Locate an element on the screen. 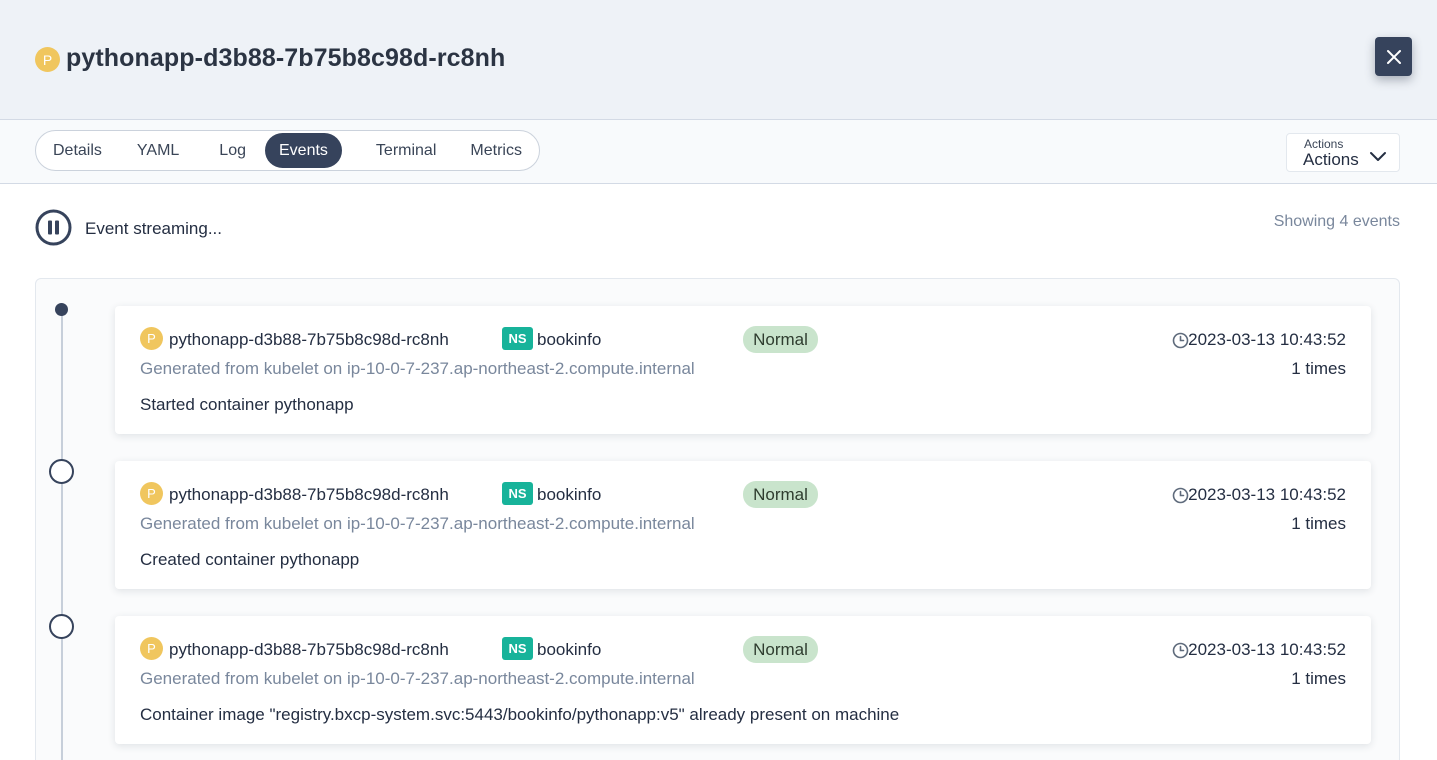 Image resolution: width=1437 pixels, height=760 pixels. pause-stream-button is located at coordinates (53, 227).